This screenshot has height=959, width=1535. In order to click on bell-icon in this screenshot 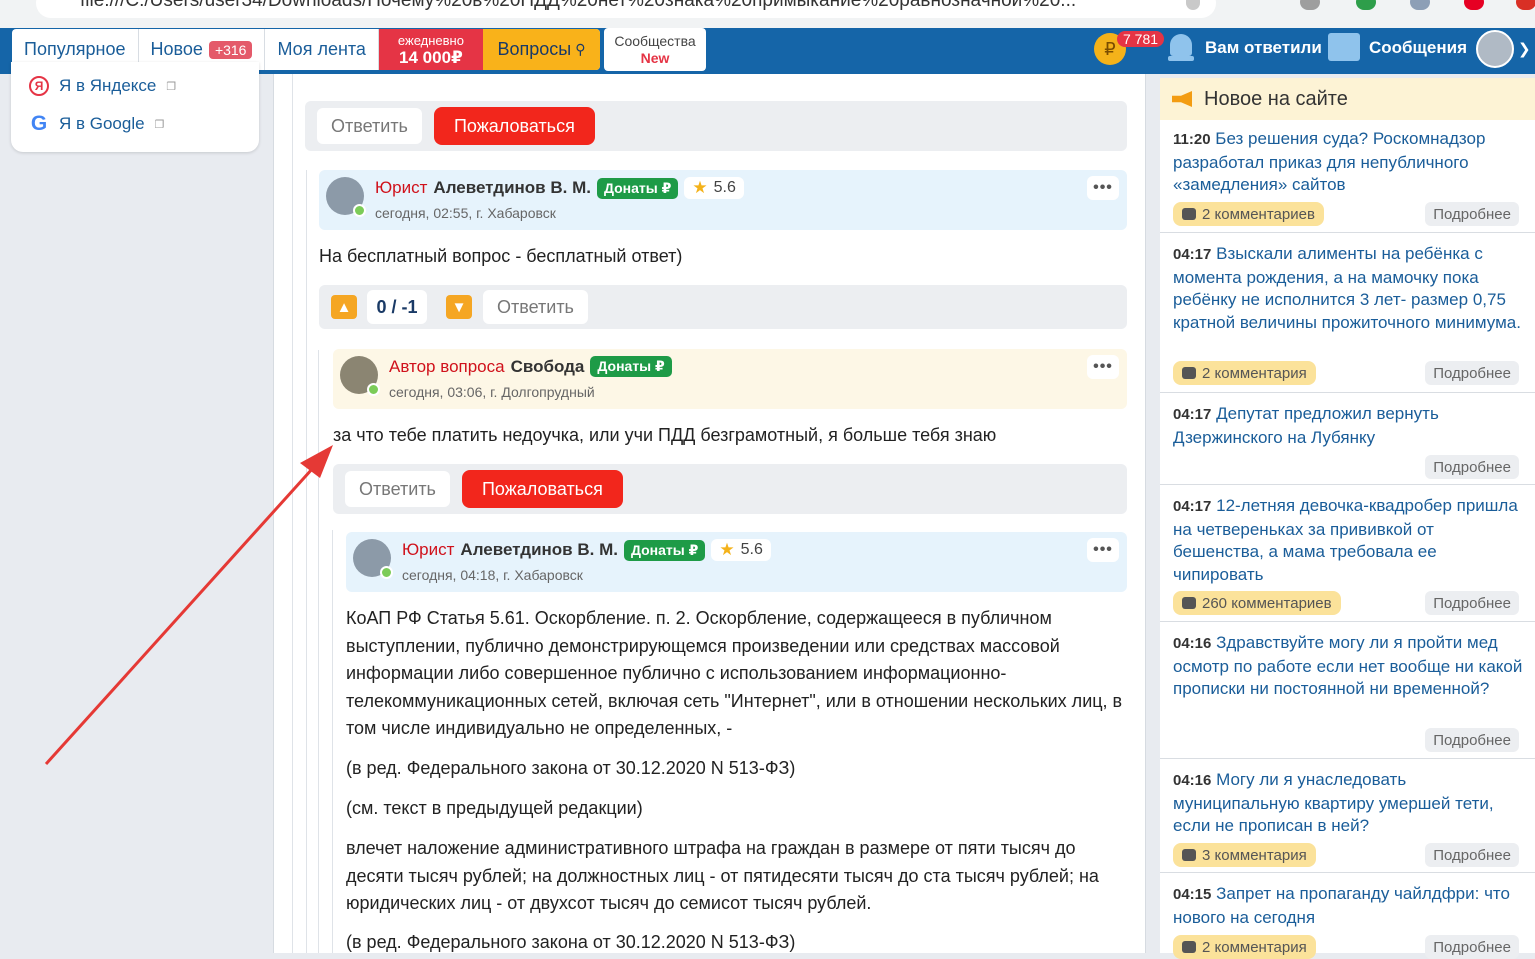, I will do `click(1181, 49)`.